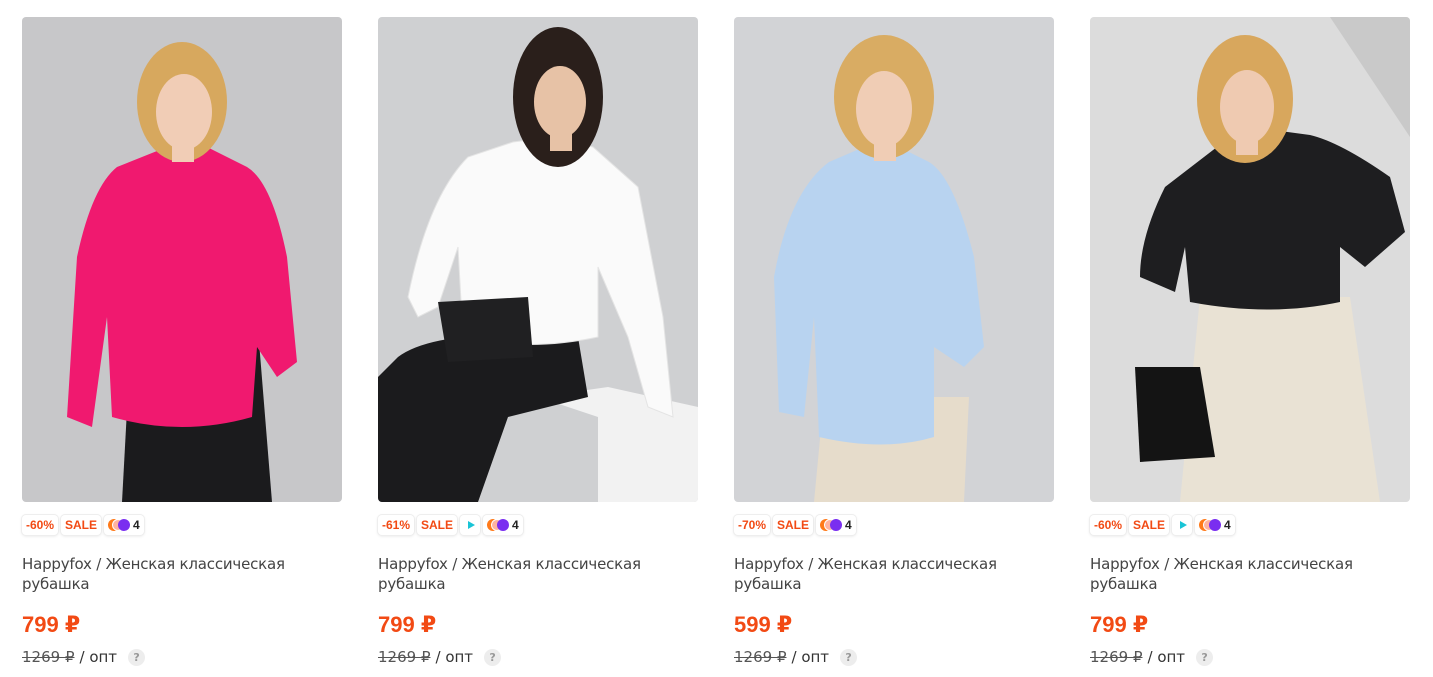 This screenshot has height=677, width=1433. What do you see at coordinates (752, 525) in the screenshot?
I see `discount-badge: -70%` at bounding box center [752, 525].